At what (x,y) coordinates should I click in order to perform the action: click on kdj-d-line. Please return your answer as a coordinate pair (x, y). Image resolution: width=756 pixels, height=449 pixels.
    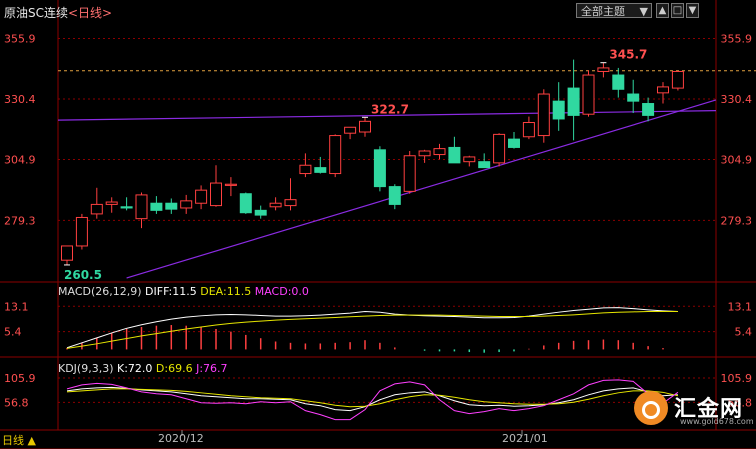
    Looking at the image, I should click on (372, 398).